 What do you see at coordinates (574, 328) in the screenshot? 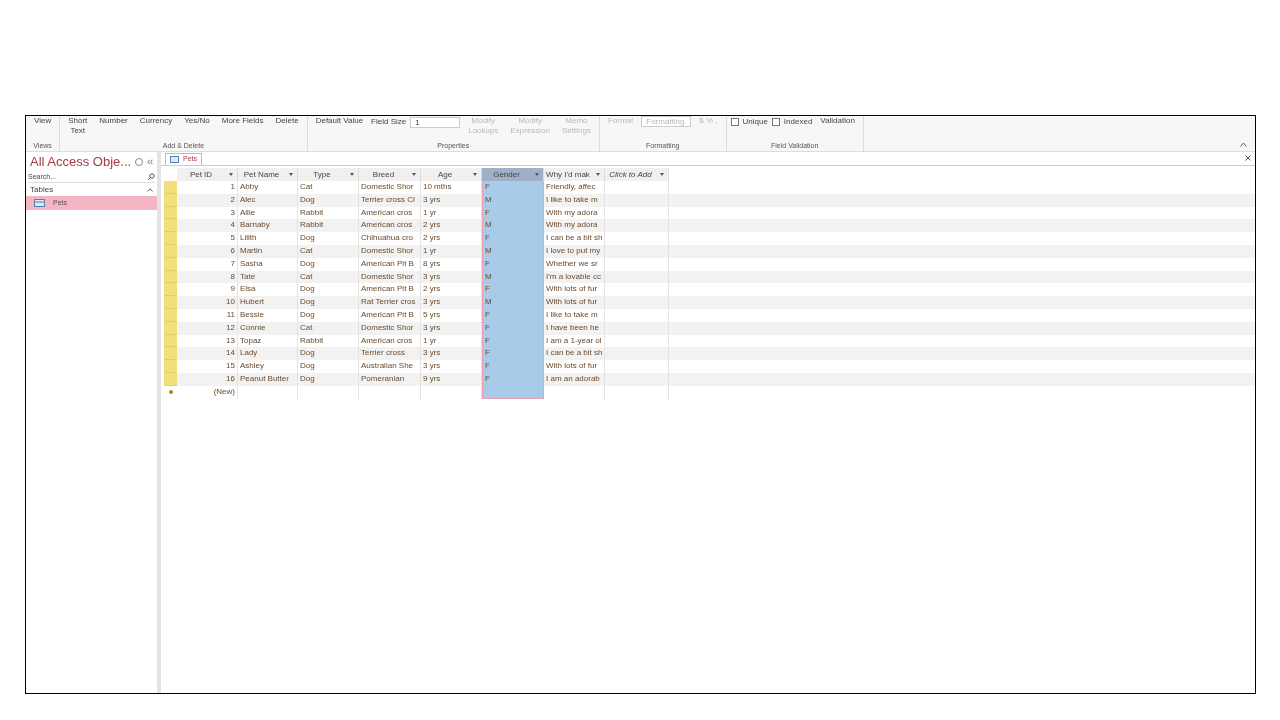
I see `table-cell: I have been he` at bounding box center [574, 328].